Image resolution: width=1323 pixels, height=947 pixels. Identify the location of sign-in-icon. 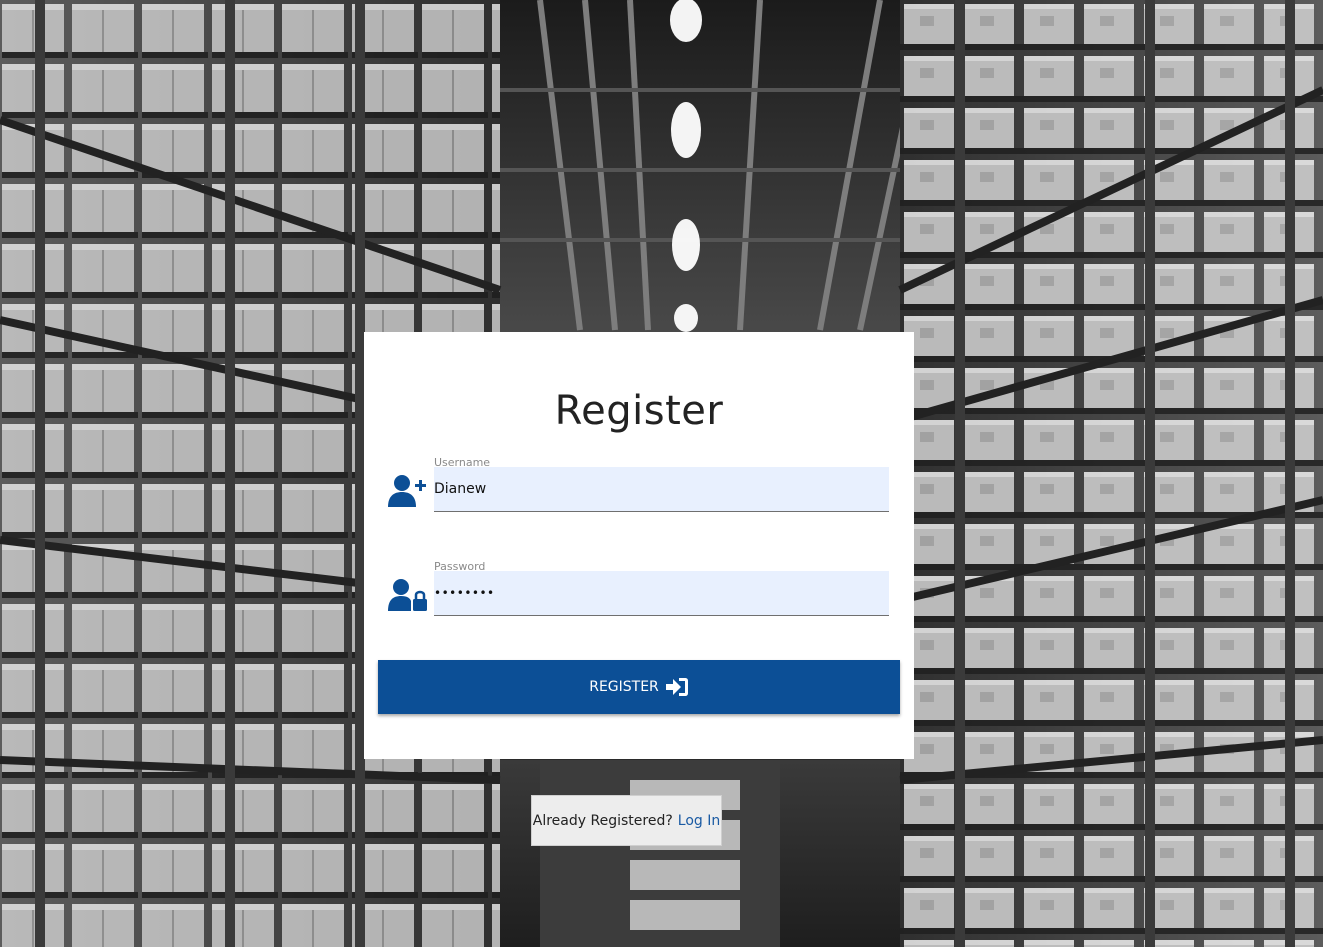
(677, 687).